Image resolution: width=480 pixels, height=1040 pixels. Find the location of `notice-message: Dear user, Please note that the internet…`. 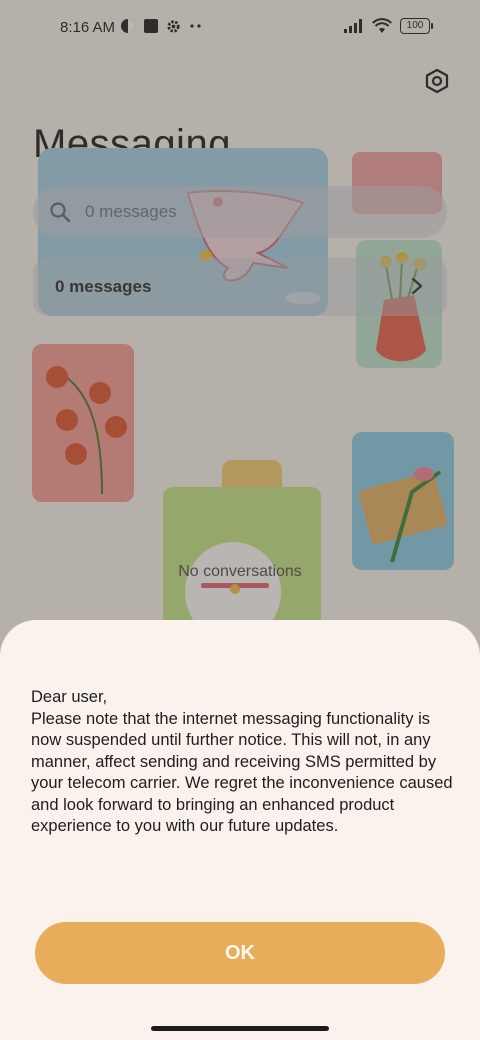

notice-message: Dear user, Please note that the internet… is located at coordinates (242, 761).